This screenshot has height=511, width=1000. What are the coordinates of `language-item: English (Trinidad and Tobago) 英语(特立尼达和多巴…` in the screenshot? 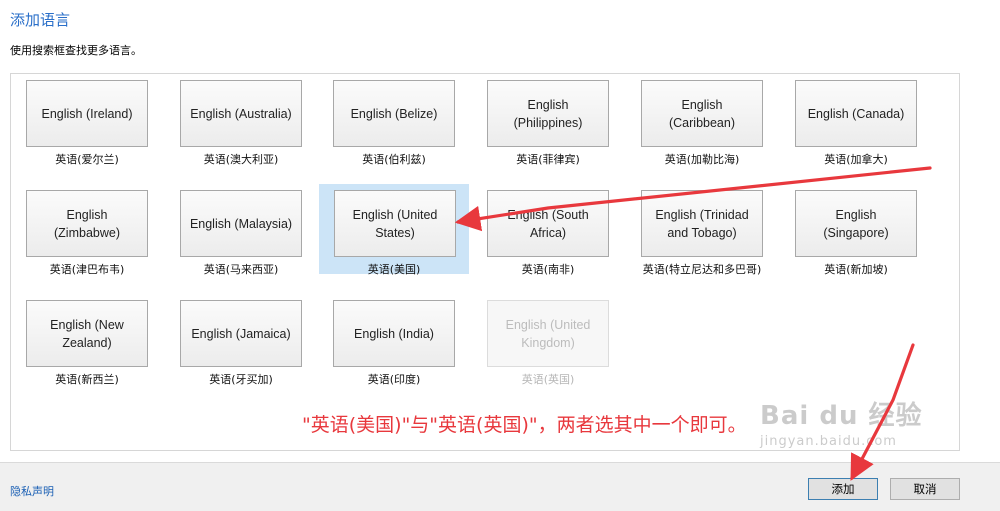 It's located at (707, 230).